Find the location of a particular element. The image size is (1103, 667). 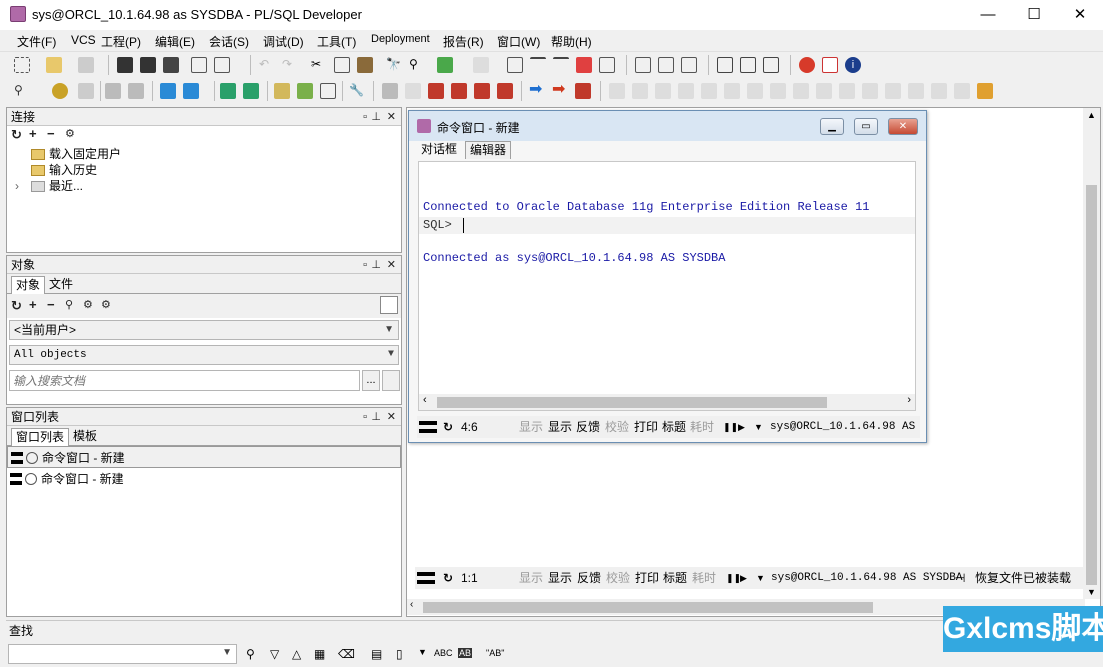

menu-file: 文件(F) is located at coordinates (36, 41).